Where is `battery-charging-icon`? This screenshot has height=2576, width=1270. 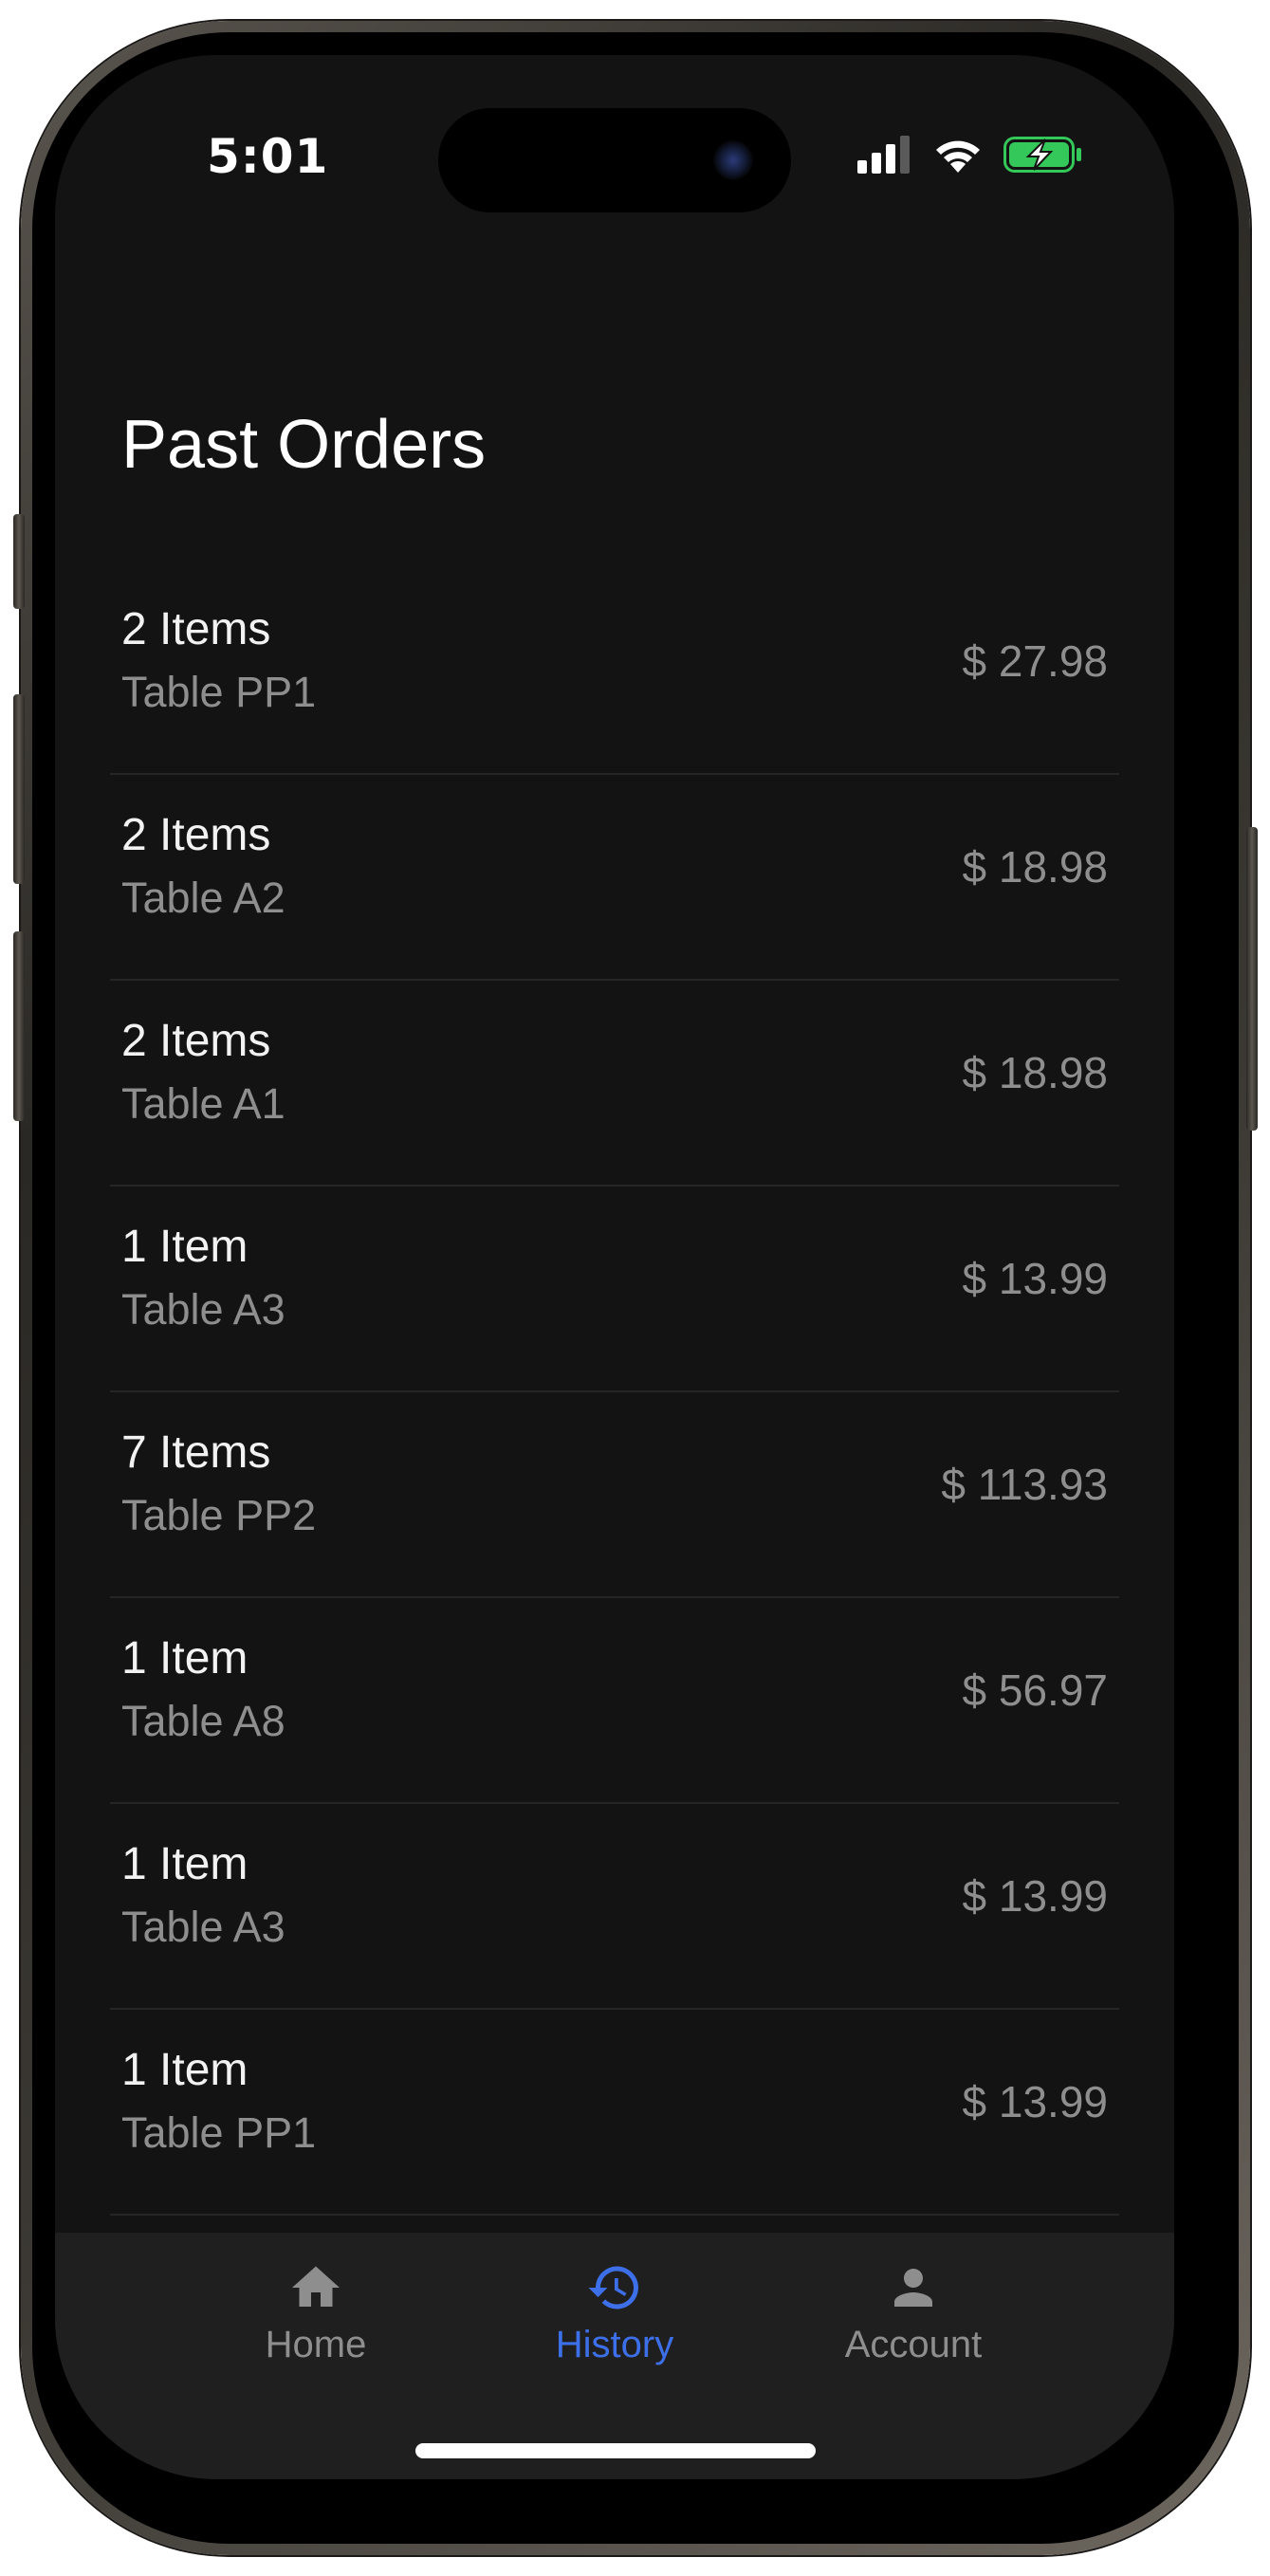 battery-charging-icon is located at coordinates (1043, 156).